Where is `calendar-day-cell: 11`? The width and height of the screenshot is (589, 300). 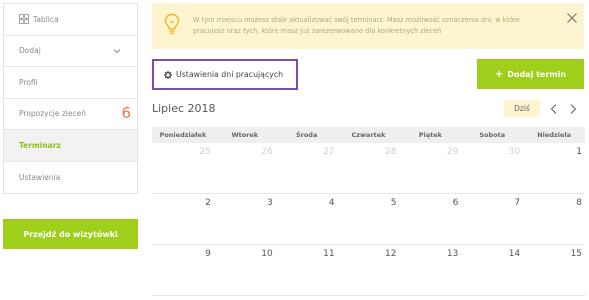 calendar-day-cell: 11 is located at coordinates (307, 270).